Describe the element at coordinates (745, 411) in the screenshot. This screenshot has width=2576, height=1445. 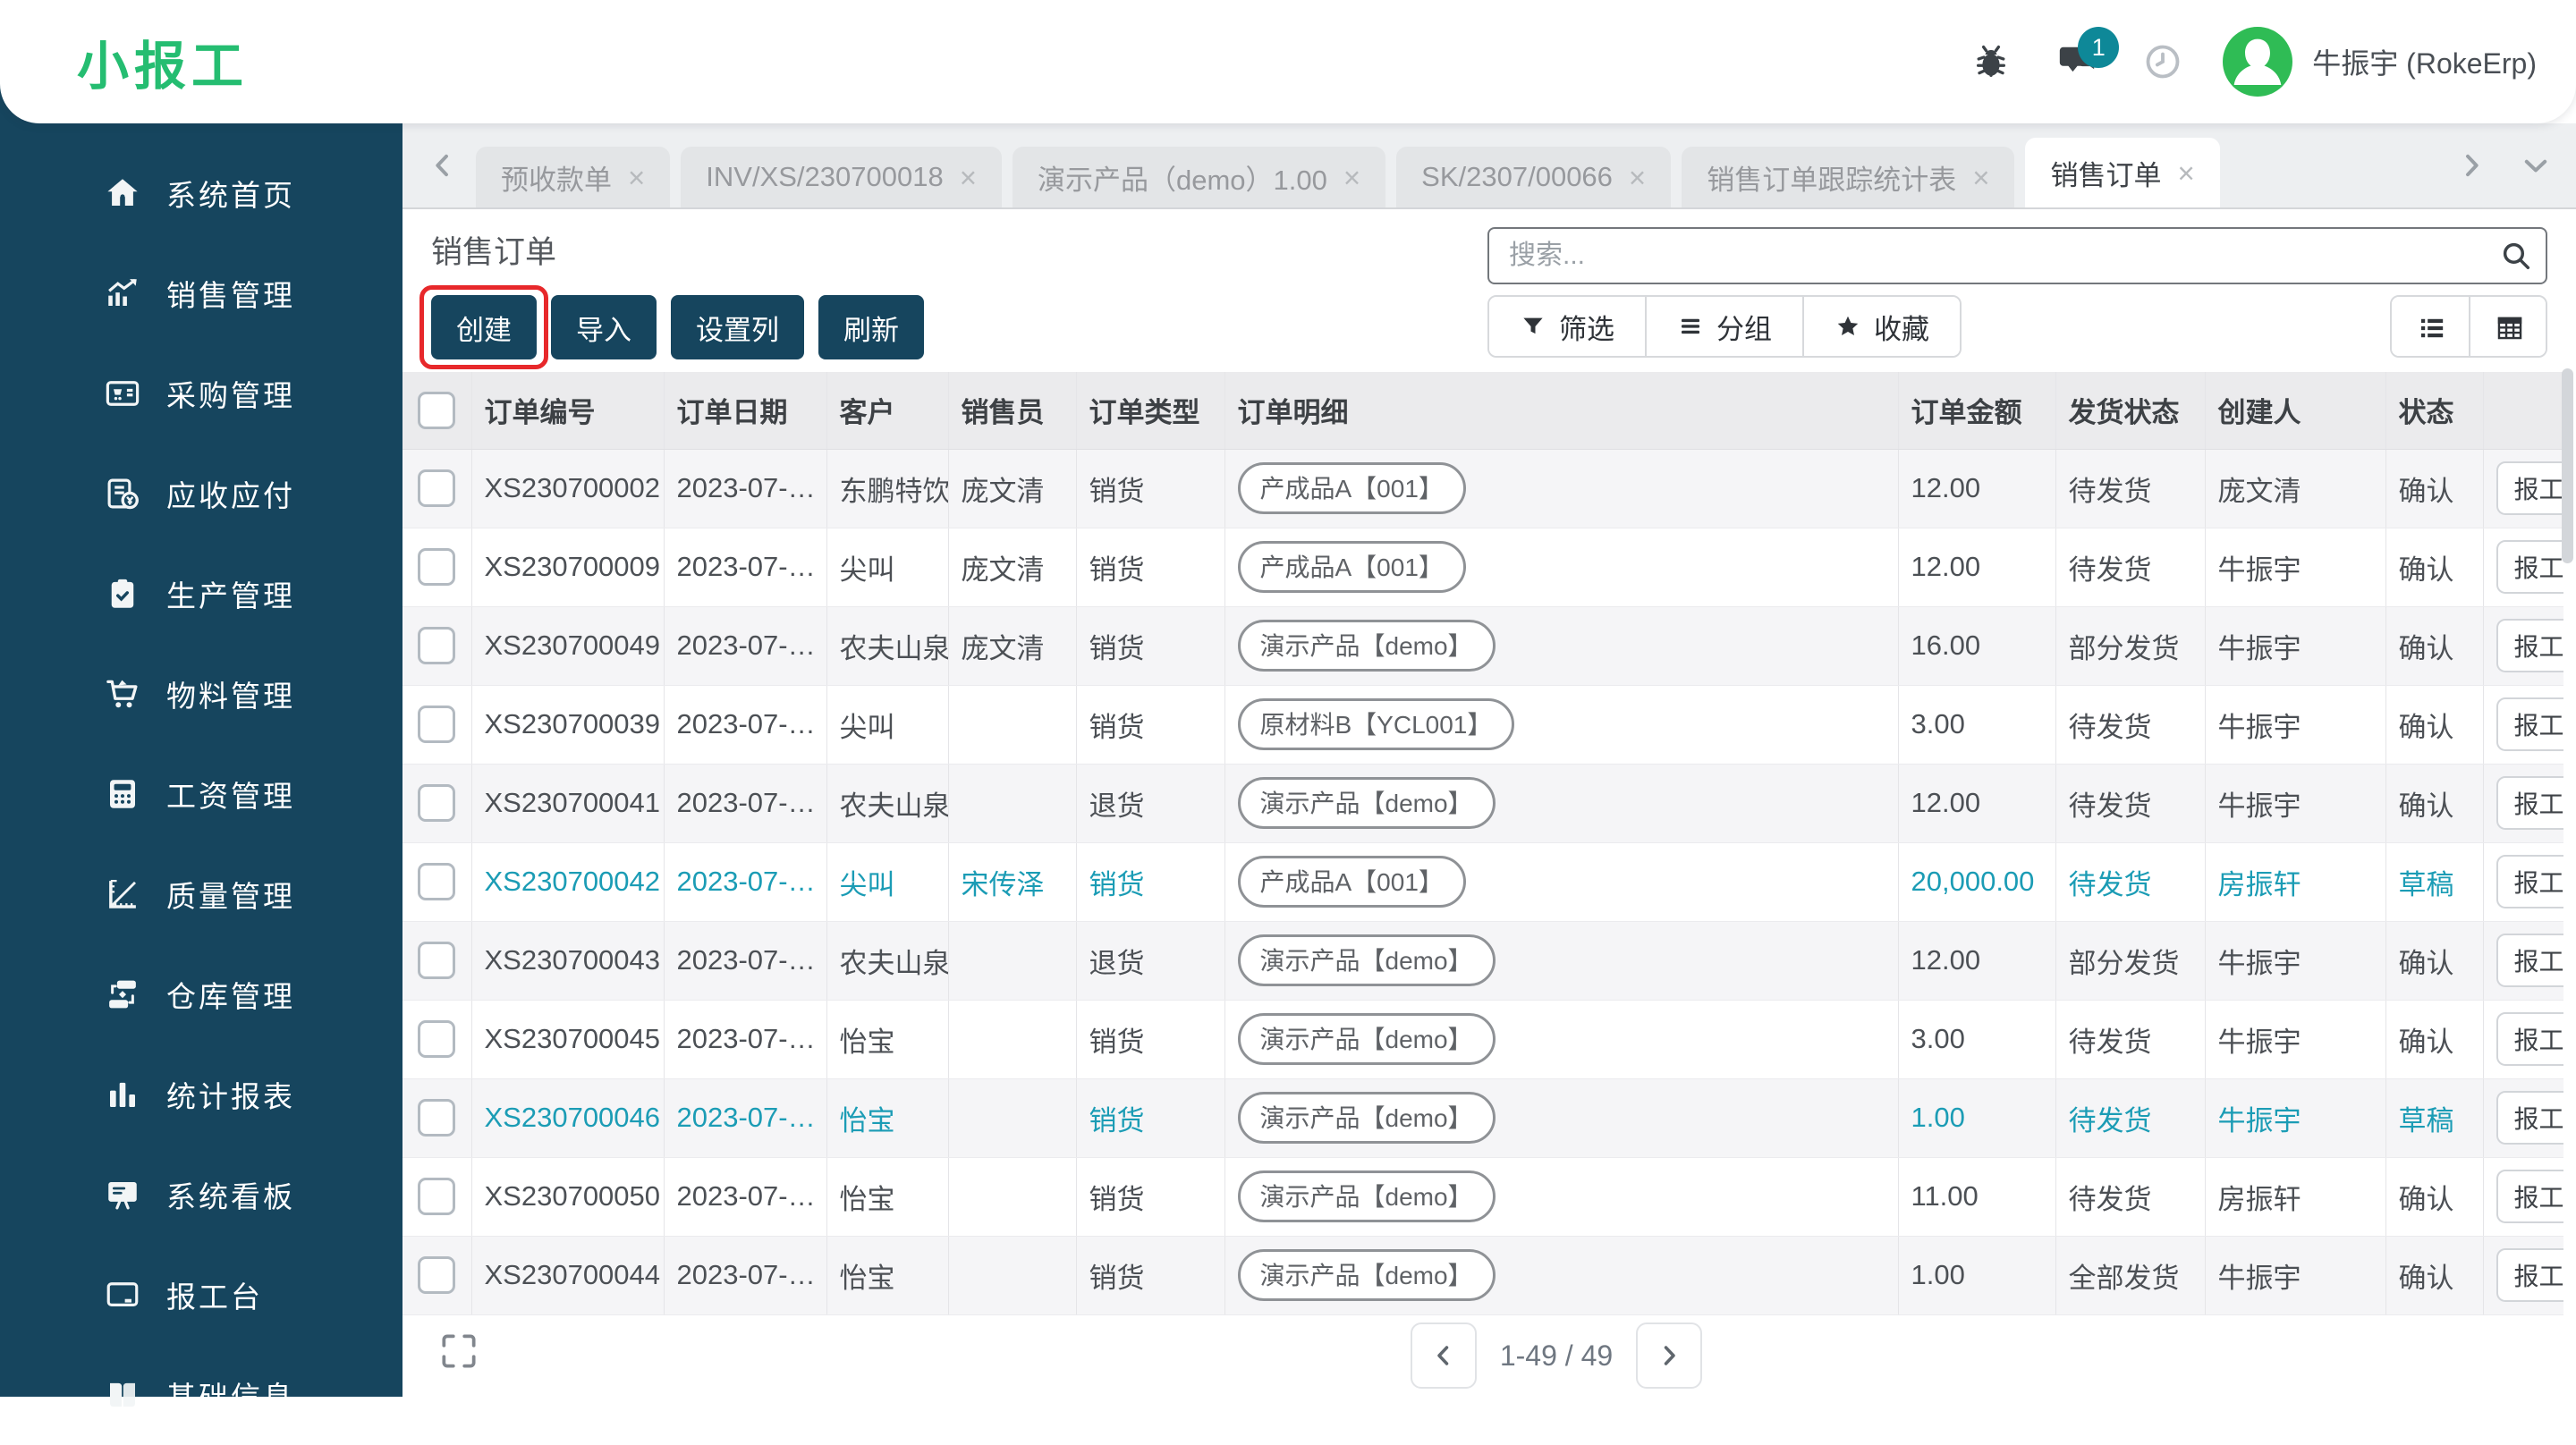
I see `column-order-date: 订单日期` at that location.